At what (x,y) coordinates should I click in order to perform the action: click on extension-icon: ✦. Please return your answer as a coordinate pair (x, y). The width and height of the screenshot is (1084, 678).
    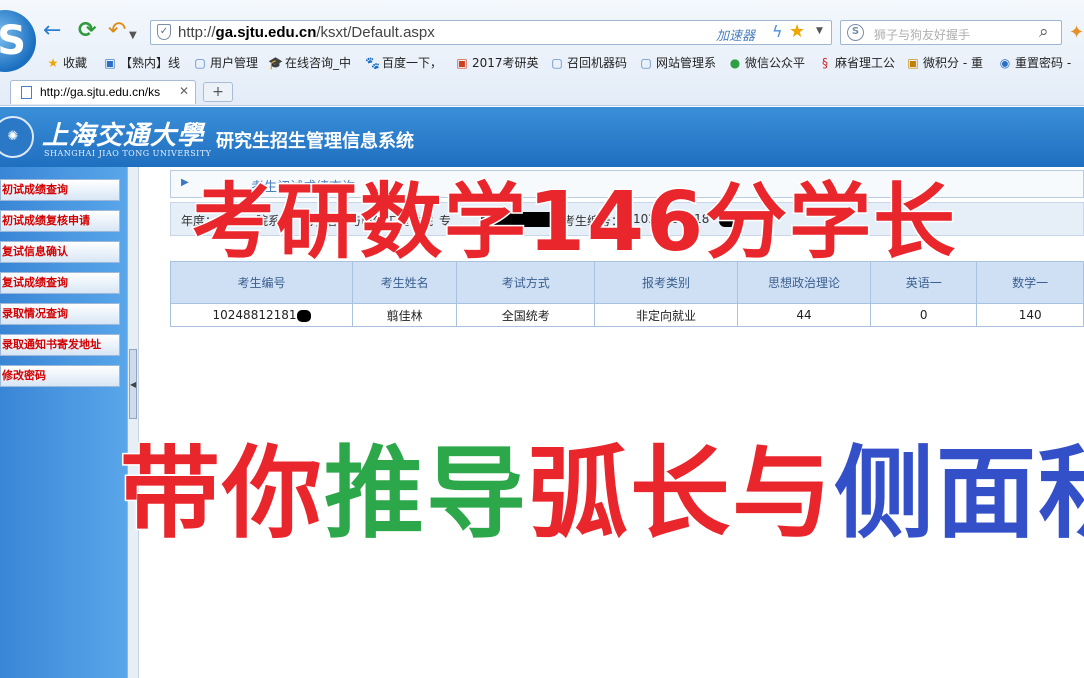
    Looking at the image, I should click on (1076, 32).